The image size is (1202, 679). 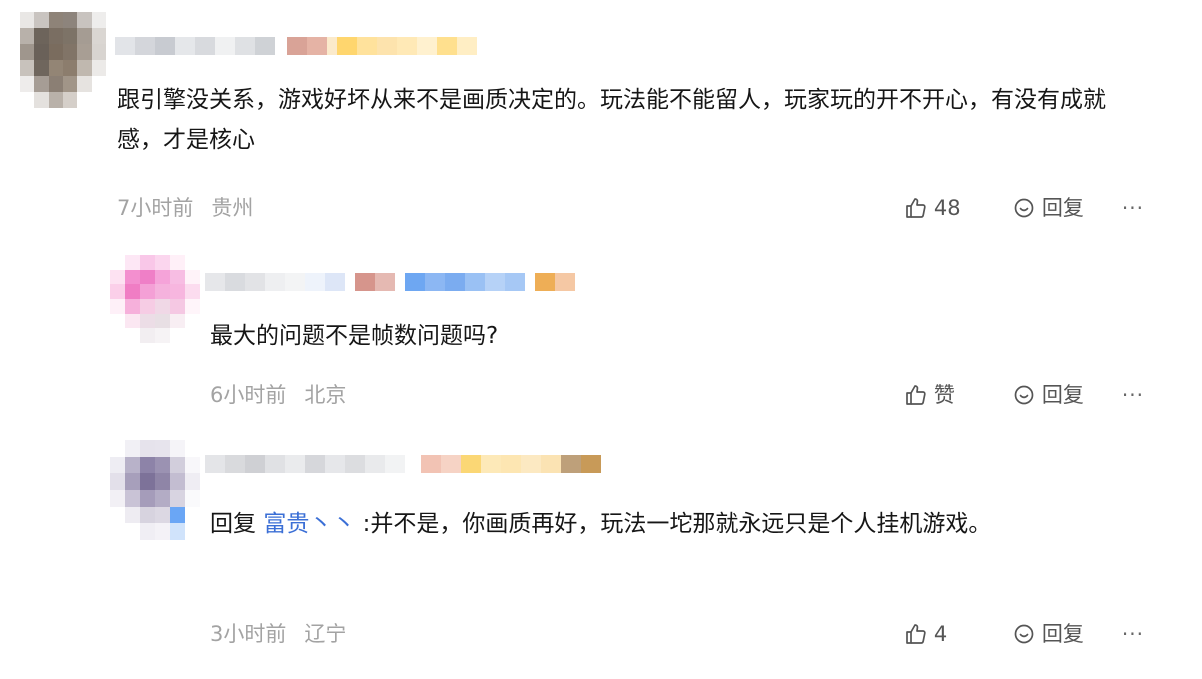 What do you see at coordinates (325, 634) in the screenshot?
I see `comment-location: 辽宁` at bounding box center [325, 634].